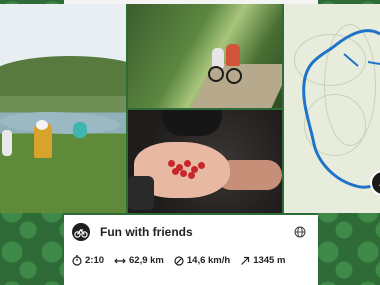  I want to click on stat-speed-value: 14,6 km/h, so click(208, 260).